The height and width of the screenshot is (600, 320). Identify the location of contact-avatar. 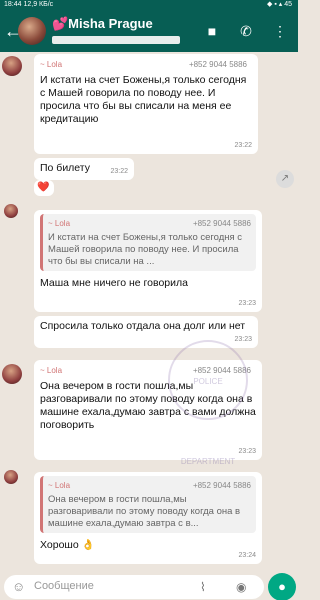
(32, 31).